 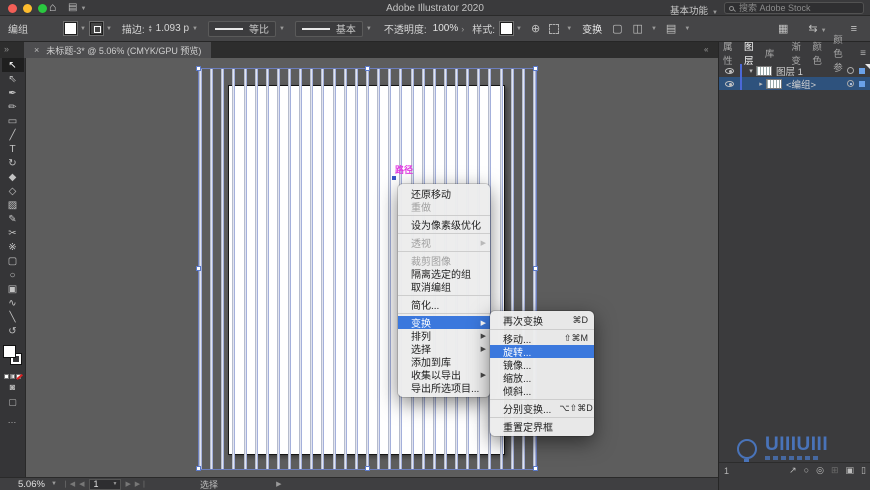 What do you see at coordinates (118, 50) in the screenshot?
I see `document-tab: × 未标题-3* @ 5.06% (CMYK/GPU 预览)` at bounding box center [118, 50].